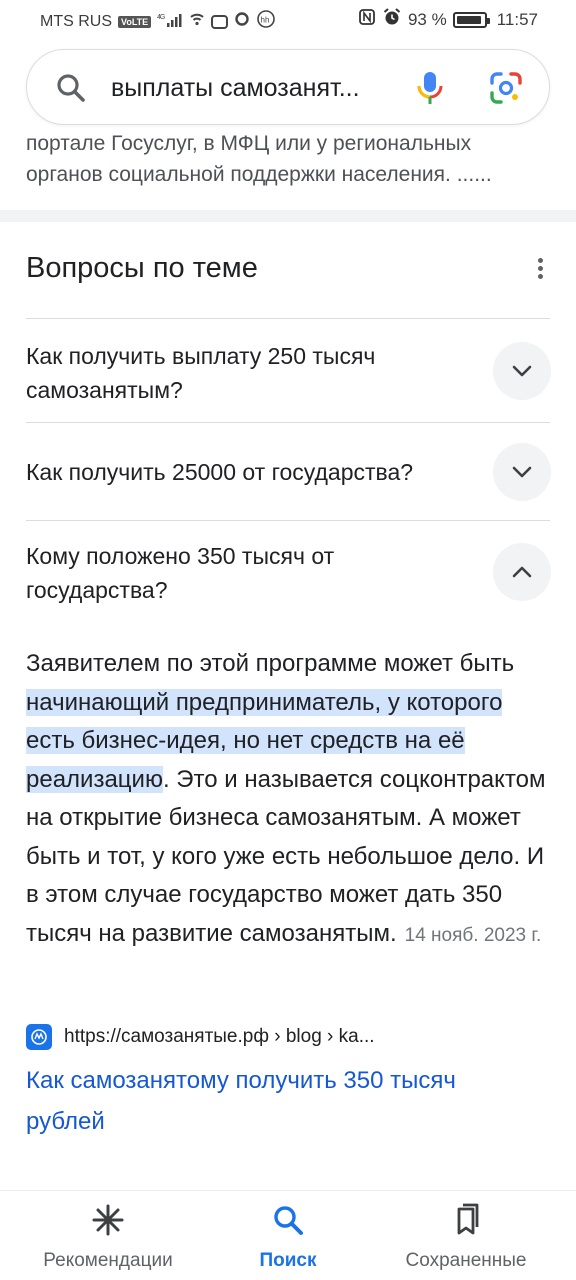 This screenshot has width=576, height=1280. I want to click on chevron-up-icon, so click(522, 572).